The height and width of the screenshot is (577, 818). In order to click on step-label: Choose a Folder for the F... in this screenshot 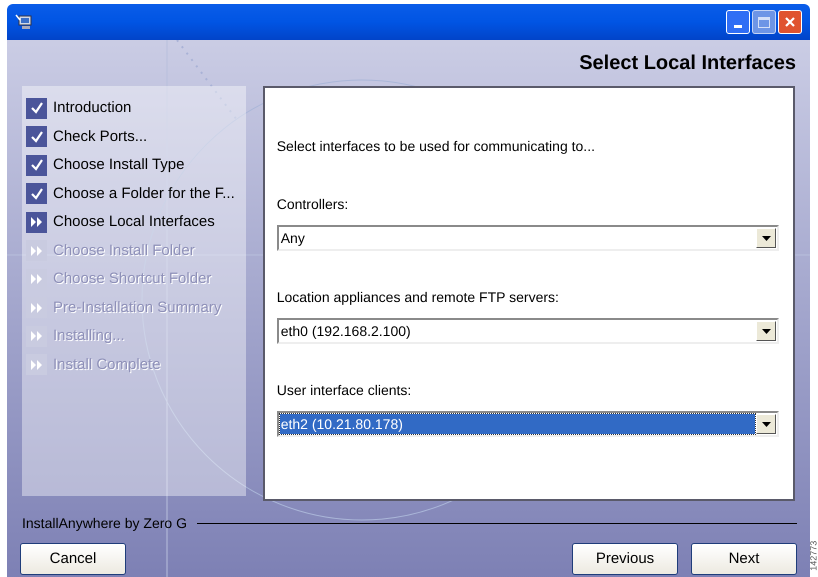, I will do `click(144, 194)`.